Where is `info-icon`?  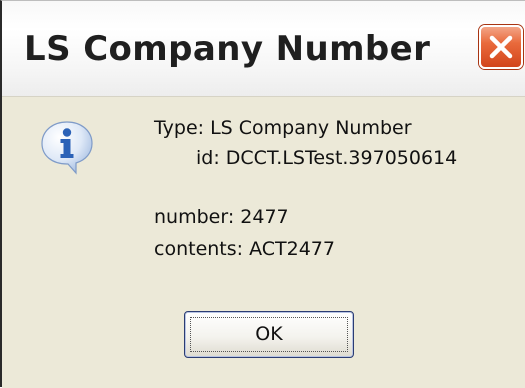
info-icon is located at coordinates (67, 147).